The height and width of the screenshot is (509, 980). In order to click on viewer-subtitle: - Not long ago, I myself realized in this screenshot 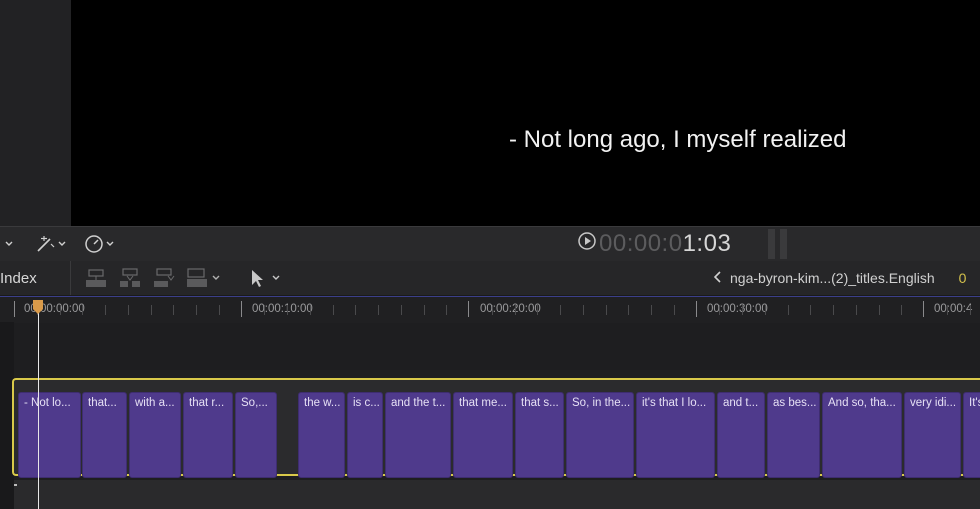, I will do `click(678, 139)`.